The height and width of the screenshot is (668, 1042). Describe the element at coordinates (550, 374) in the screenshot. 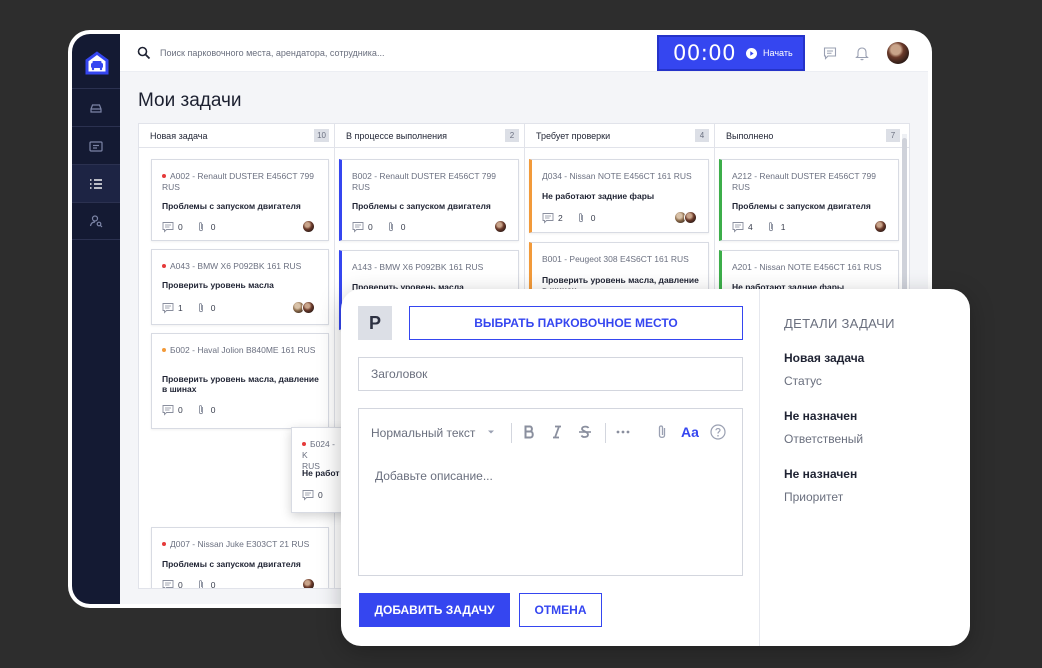

I see `task-title-input` at that location.